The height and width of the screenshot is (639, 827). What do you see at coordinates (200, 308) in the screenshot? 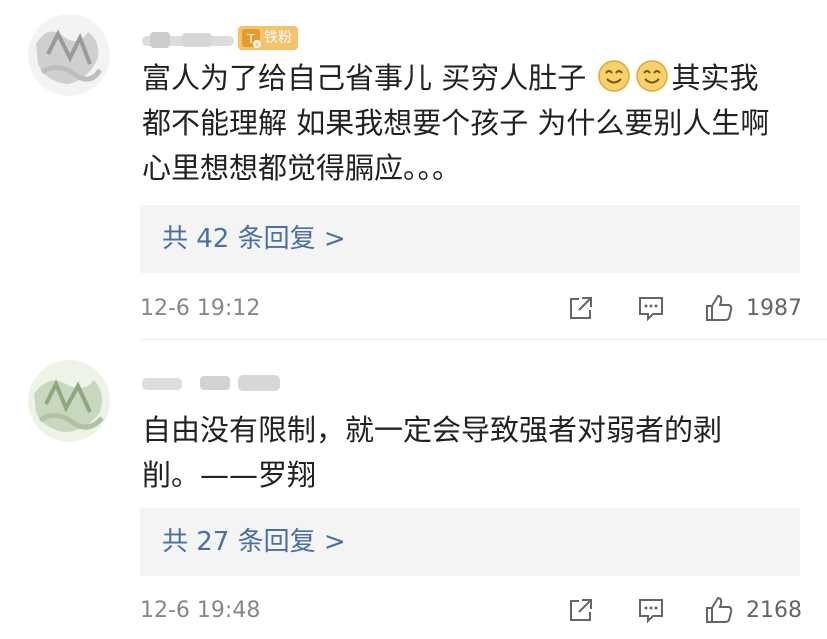
I see `comment-timestamp: 12-6 19:12` at bounding box center [200, 308].